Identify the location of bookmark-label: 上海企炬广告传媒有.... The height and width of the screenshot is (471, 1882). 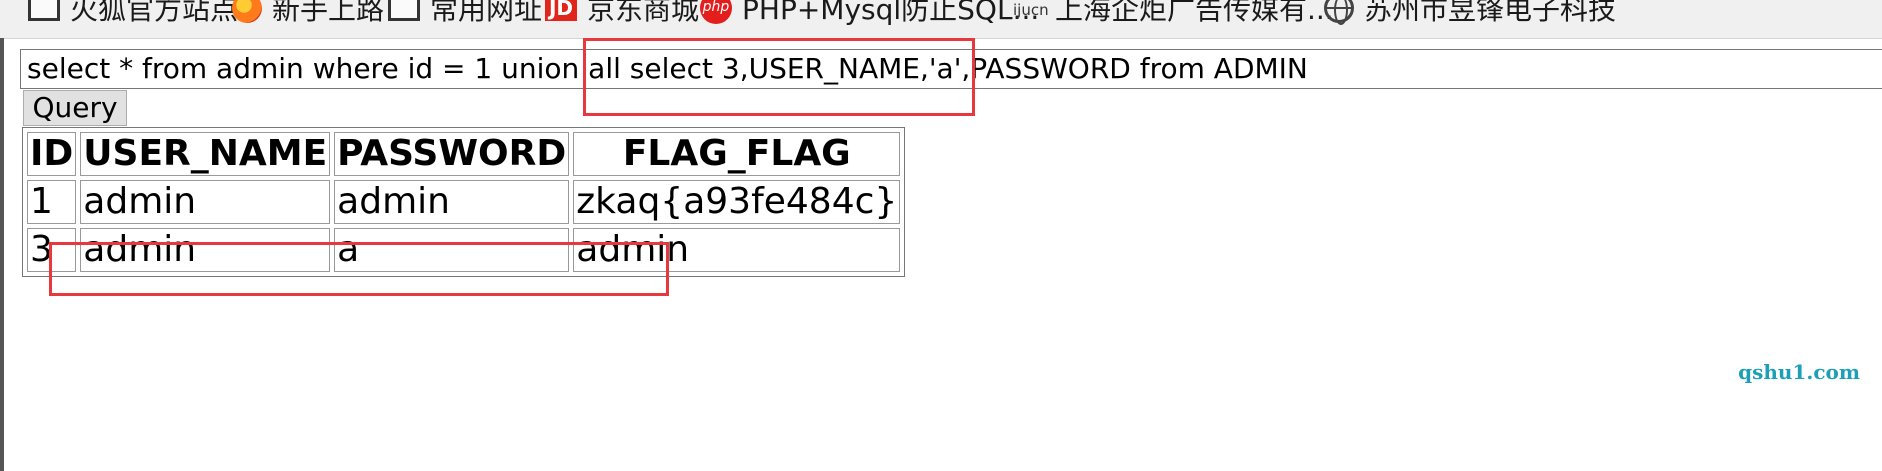
(1194, 13).